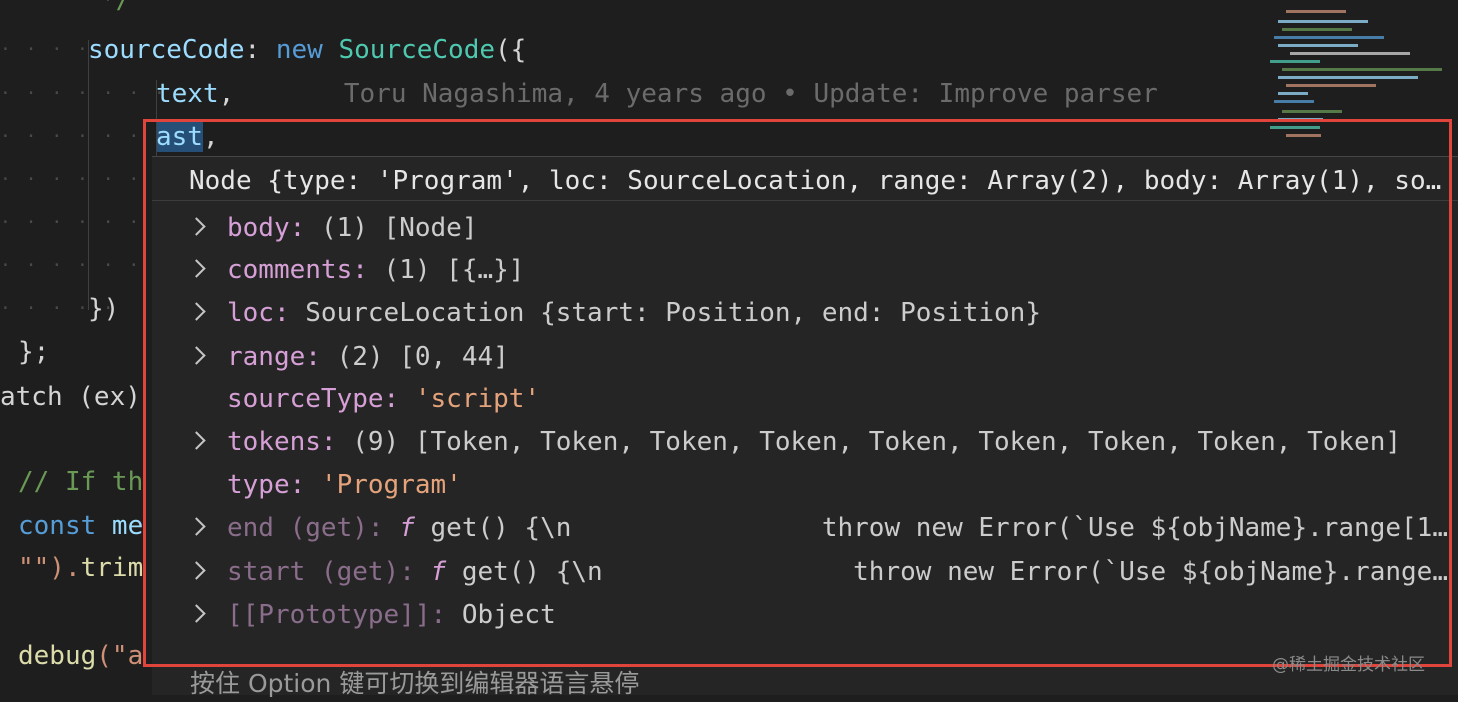 This screenshot has height=702, width=1458. I want to click on code-token: };, so click(34, 352).